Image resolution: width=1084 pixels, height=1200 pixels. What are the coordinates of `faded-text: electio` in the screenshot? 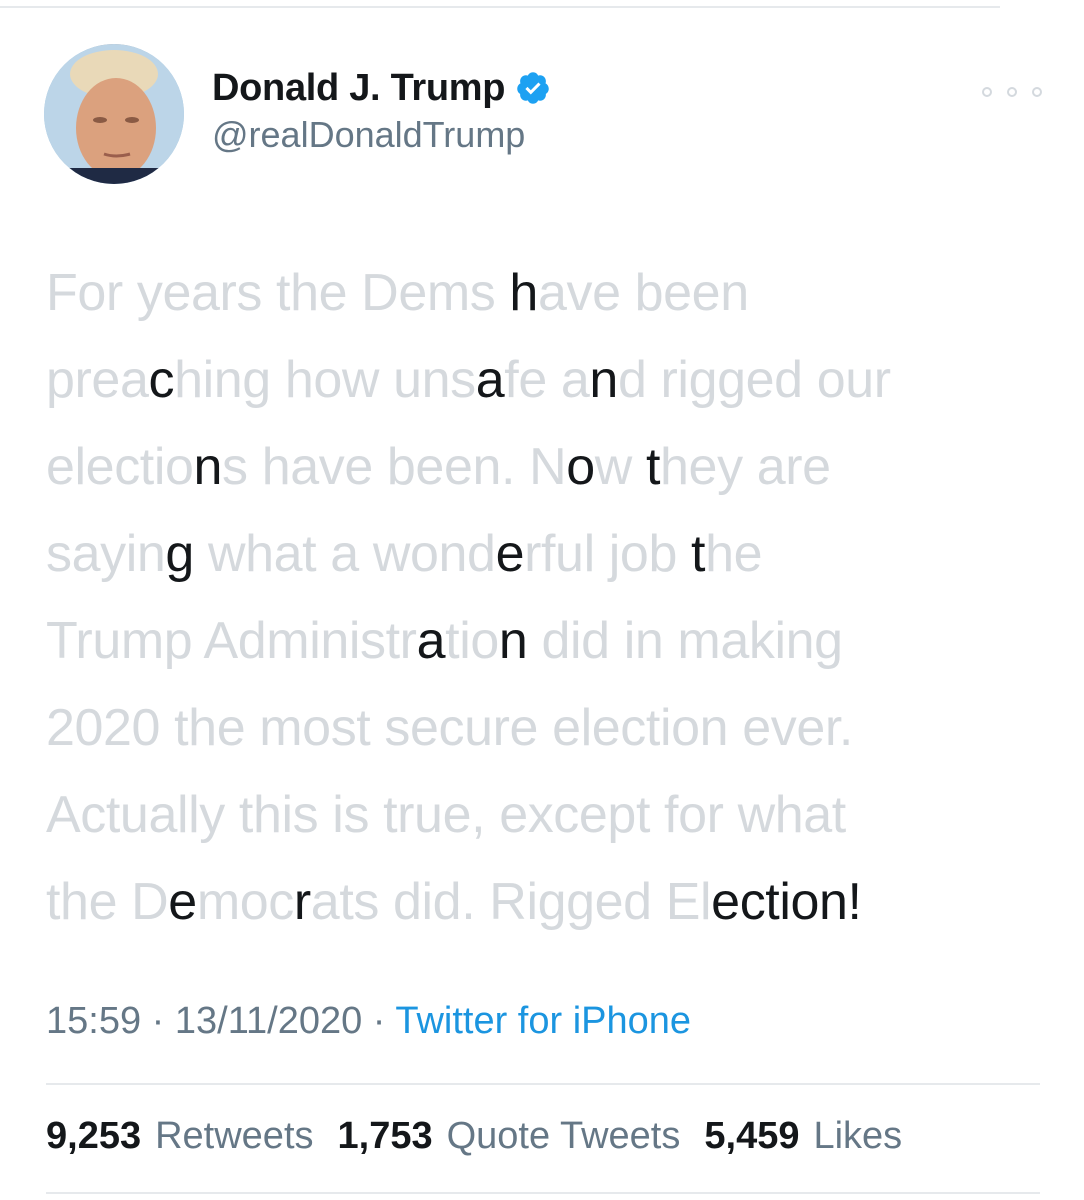 It's located at (120, 467).